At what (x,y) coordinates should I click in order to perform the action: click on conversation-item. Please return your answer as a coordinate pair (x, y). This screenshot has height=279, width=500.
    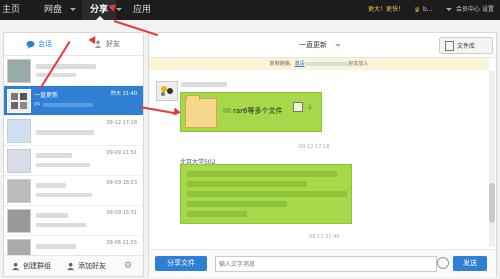
    Looking at the image, I should click on (73, 71).